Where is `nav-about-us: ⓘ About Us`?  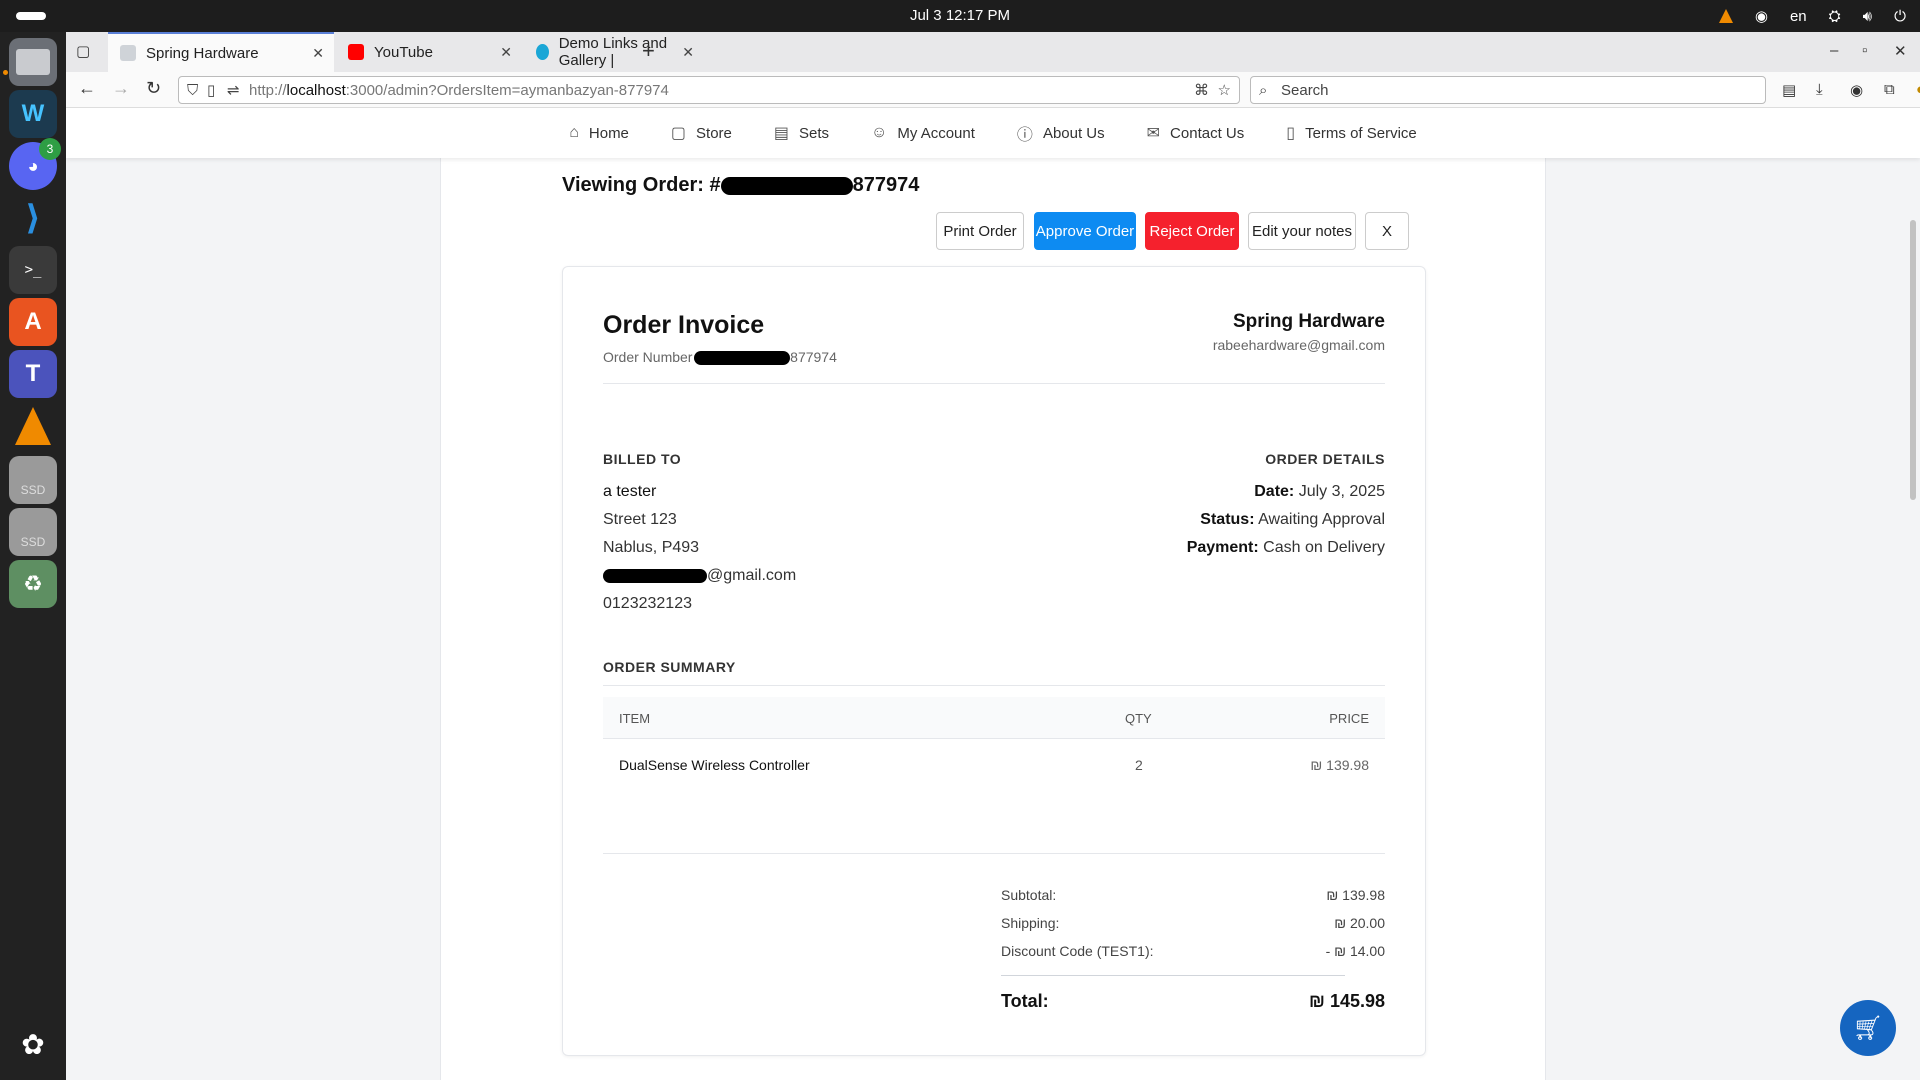 nav-about-us: ⓘ About Us is located at coordinates (1061, 133).